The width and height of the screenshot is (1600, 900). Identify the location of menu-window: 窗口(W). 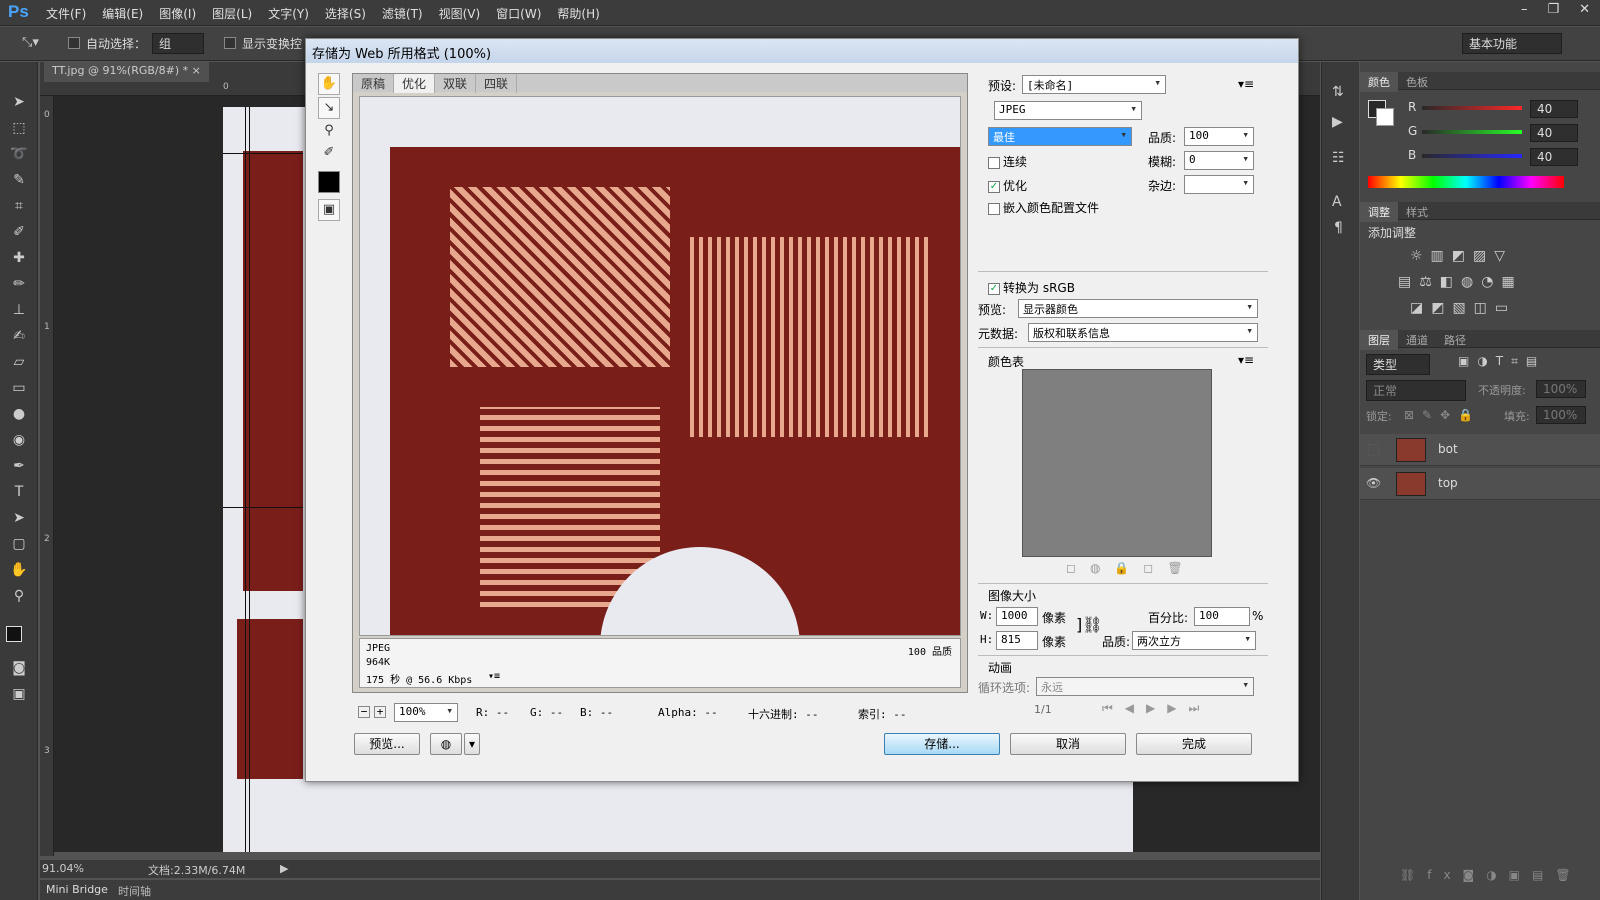
(518, 13).